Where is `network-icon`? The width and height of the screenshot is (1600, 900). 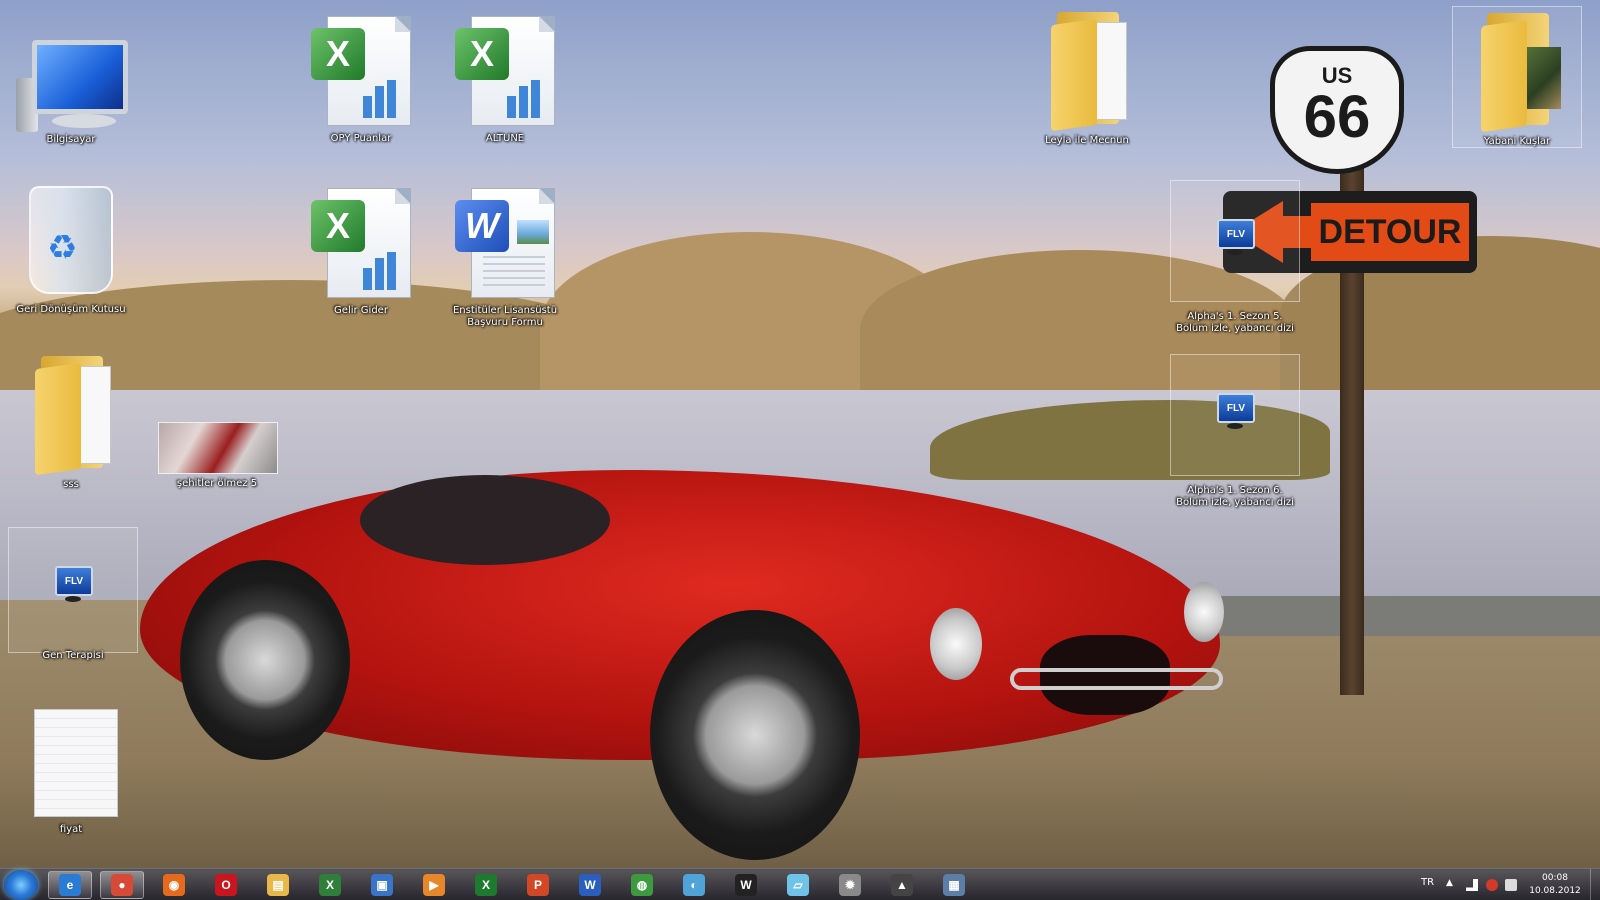 network-icon is located at coordinates (1472, 885).